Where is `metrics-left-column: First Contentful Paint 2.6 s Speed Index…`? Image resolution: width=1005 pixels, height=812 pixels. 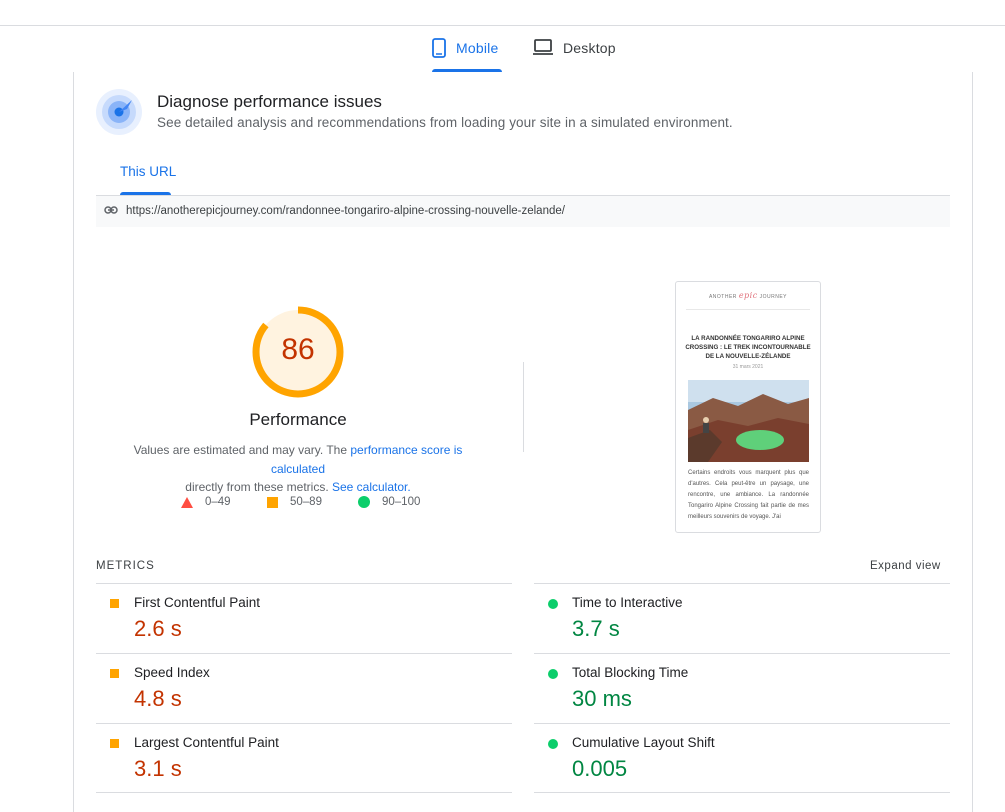
metrics-left-column: First Contentful Paint 2.6 s Speed Index… is located at coordinates (304, 688).